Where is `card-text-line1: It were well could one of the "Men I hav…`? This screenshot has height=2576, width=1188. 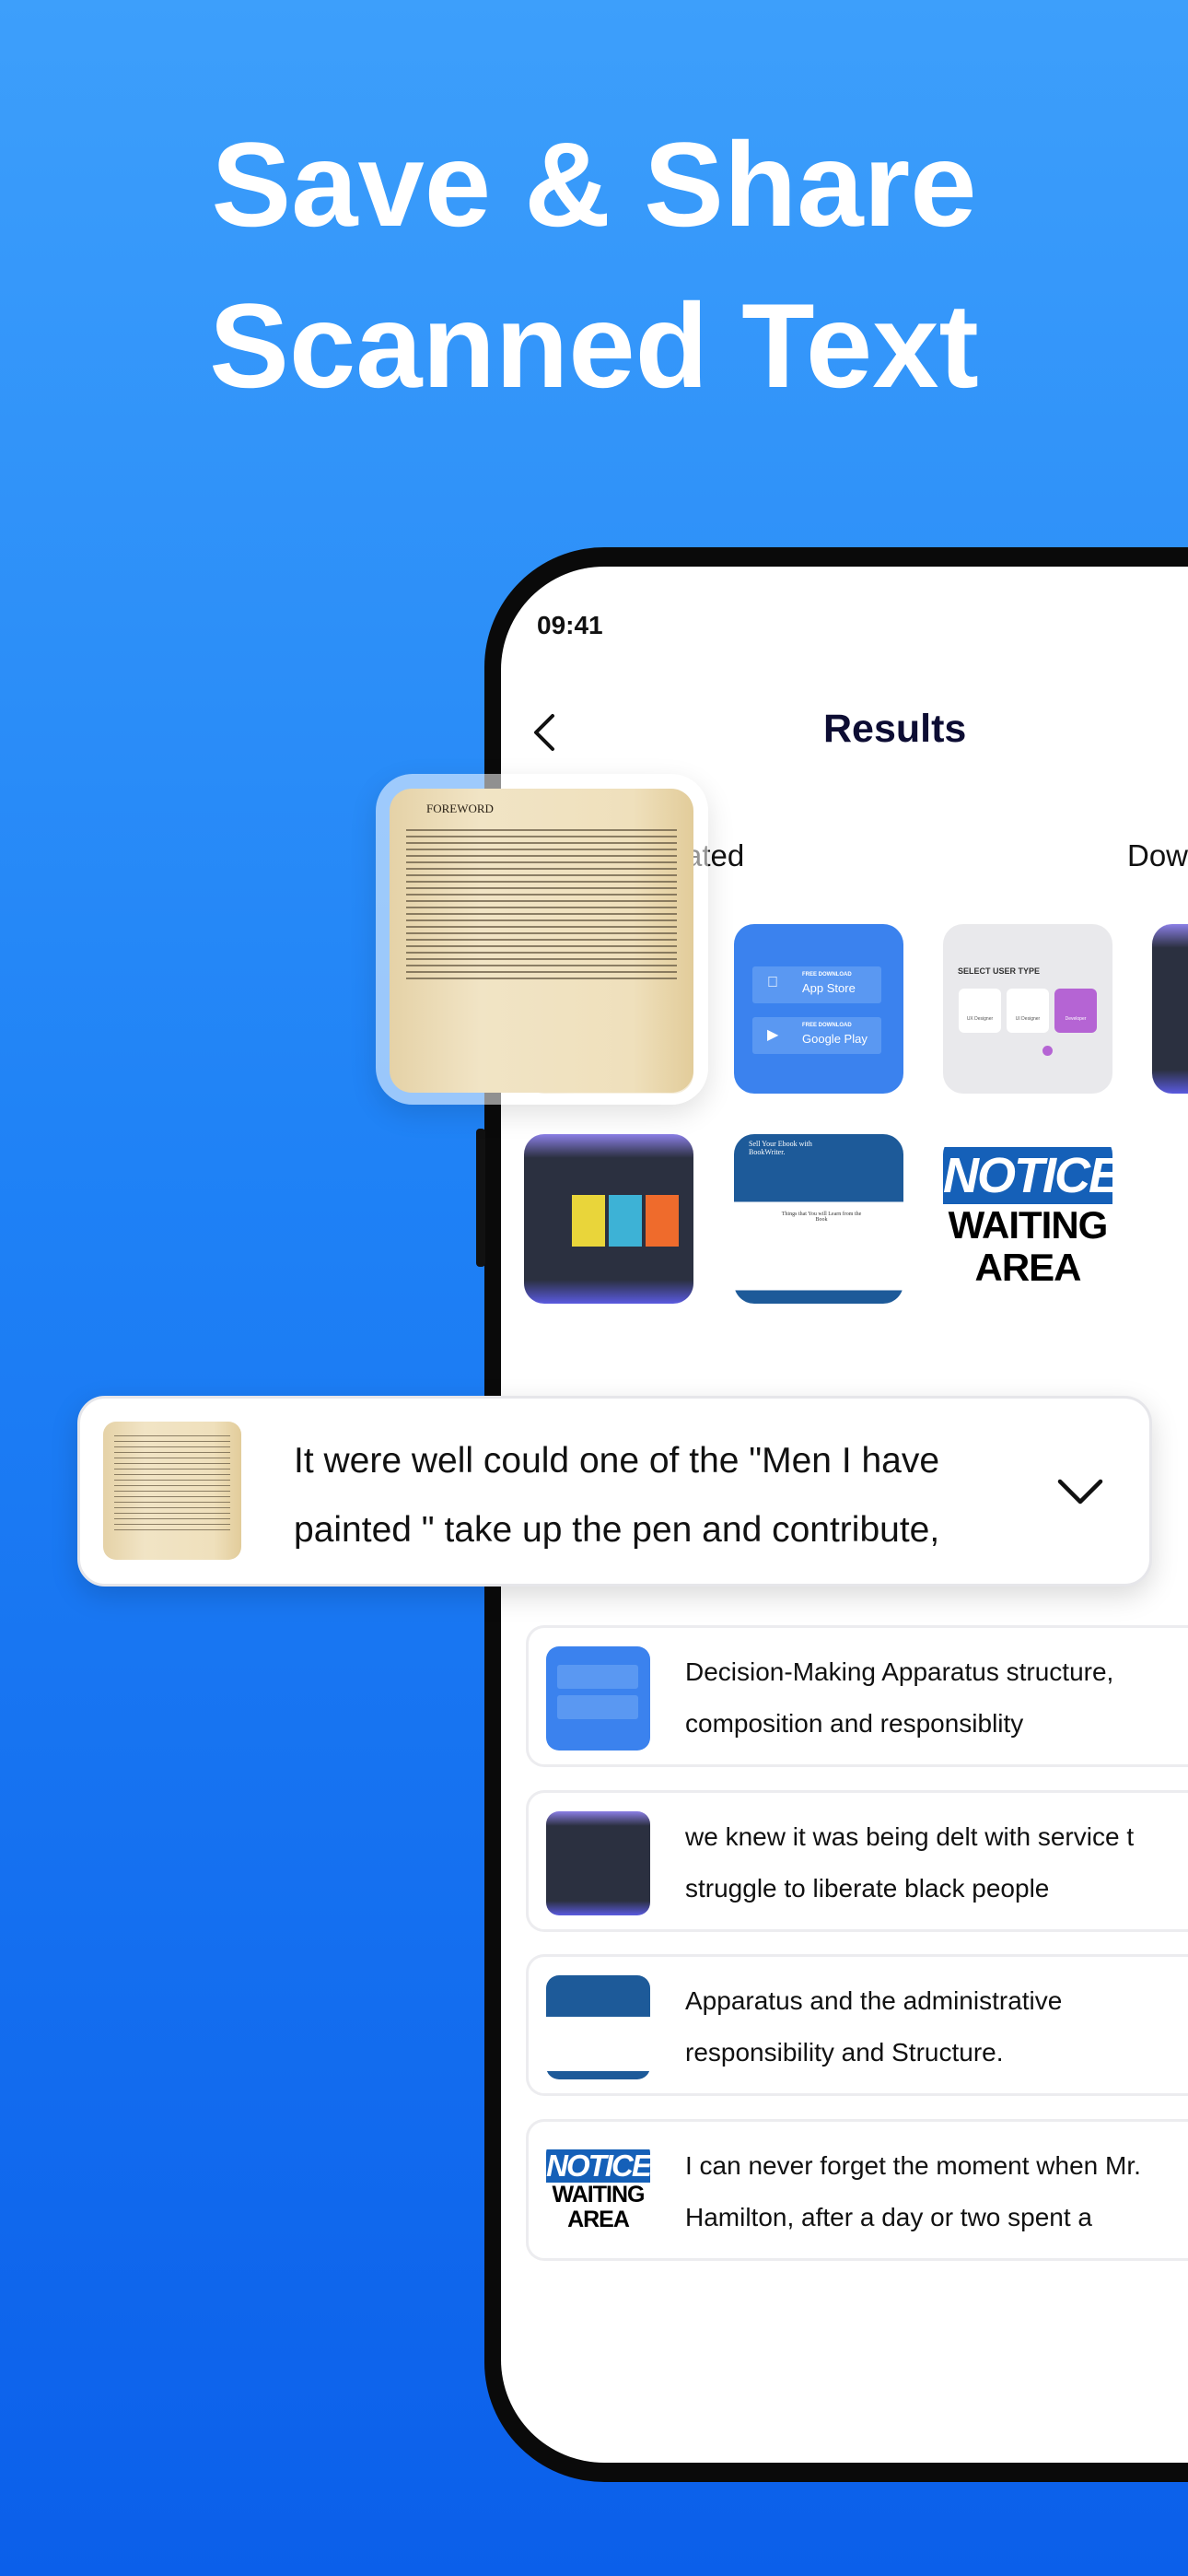 card-text-line1: It were well could one of the "Men I hav… is located at coordinates (617, 1461).